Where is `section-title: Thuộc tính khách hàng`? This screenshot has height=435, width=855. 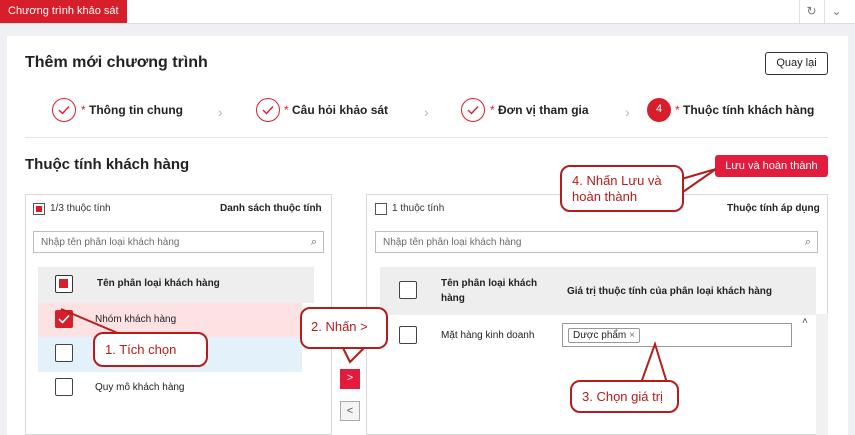
section-title: Thuộc tính khách hàng is located at coordinates (107, 164).